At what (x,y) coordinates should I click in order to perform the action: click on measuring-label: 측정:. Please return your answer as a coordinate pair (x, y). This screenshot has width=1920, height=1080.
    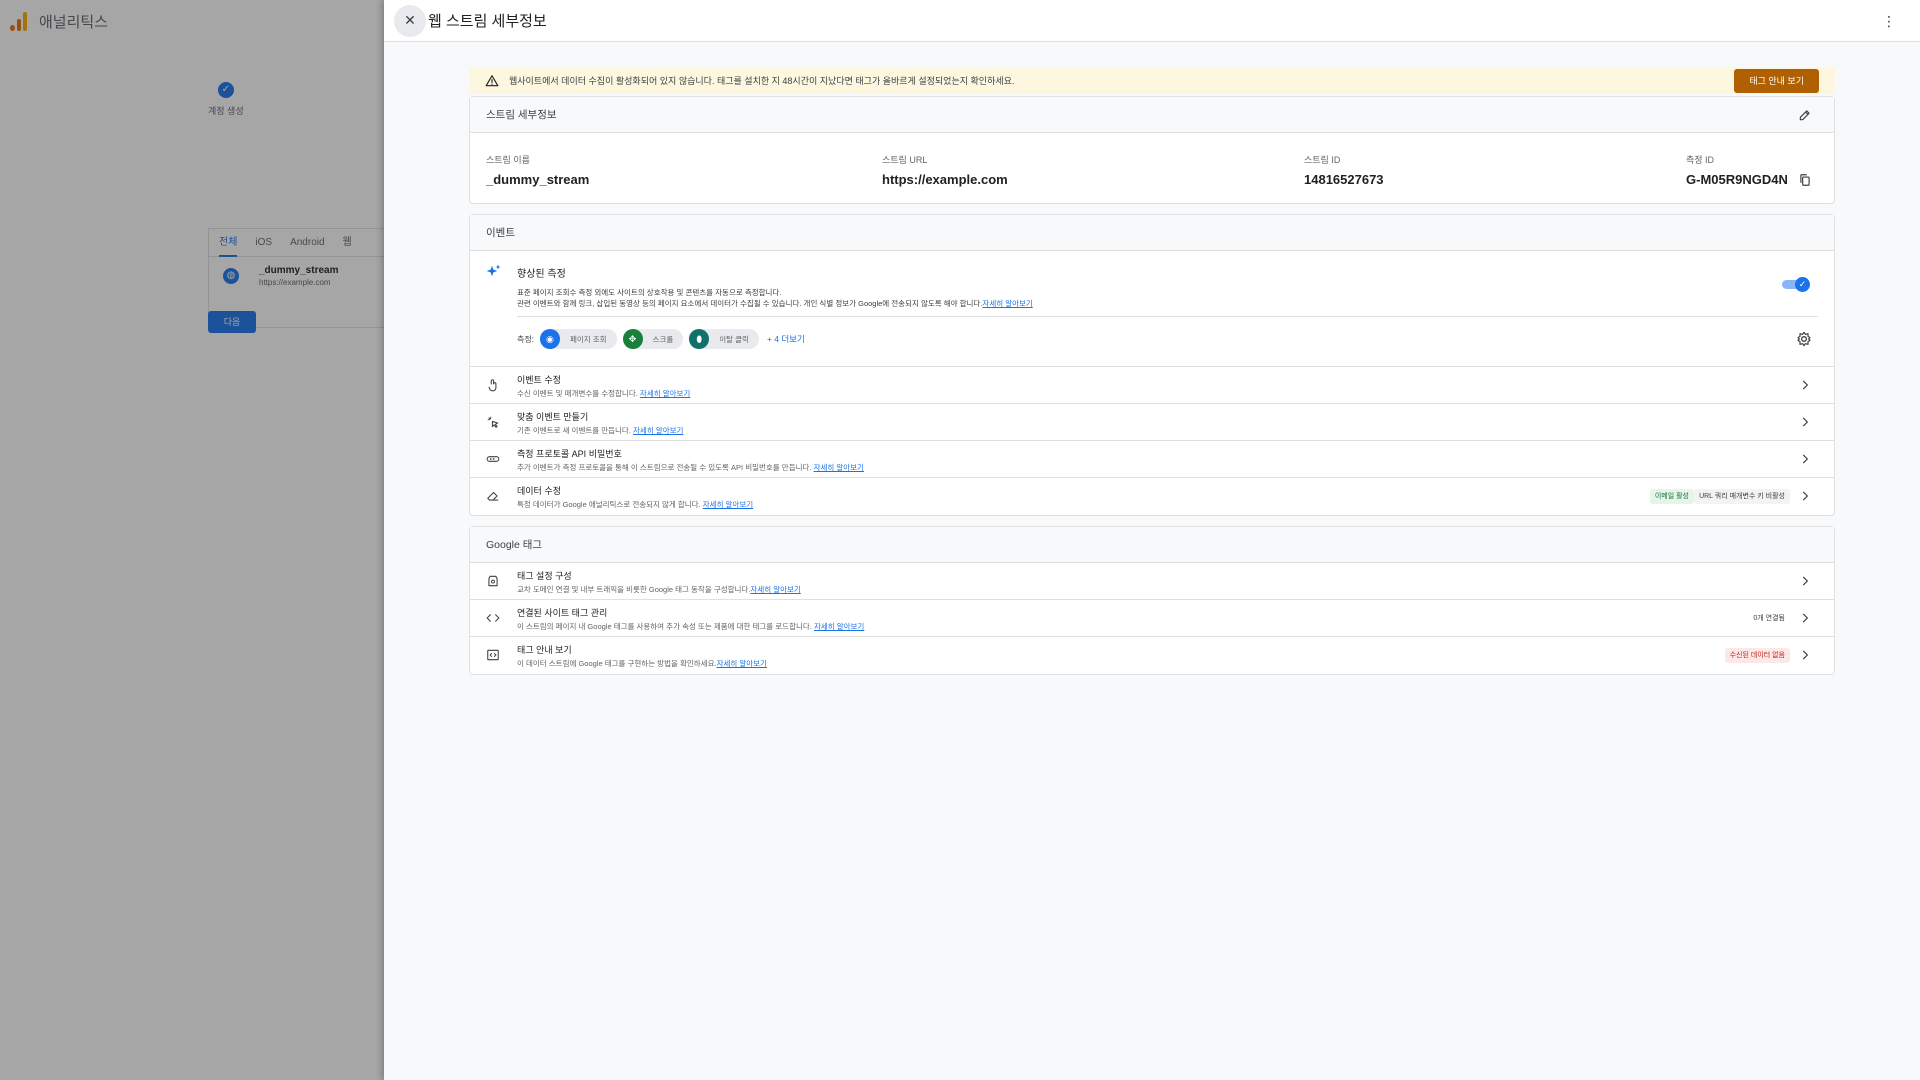
    Looking at the image, I should click on (525, 339).